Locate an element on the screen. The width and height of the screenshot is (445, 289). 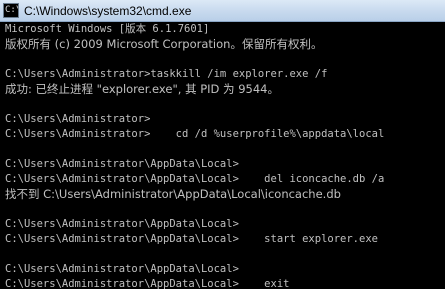
cmd-icon: C:\ is located at coordinates (11, 10).